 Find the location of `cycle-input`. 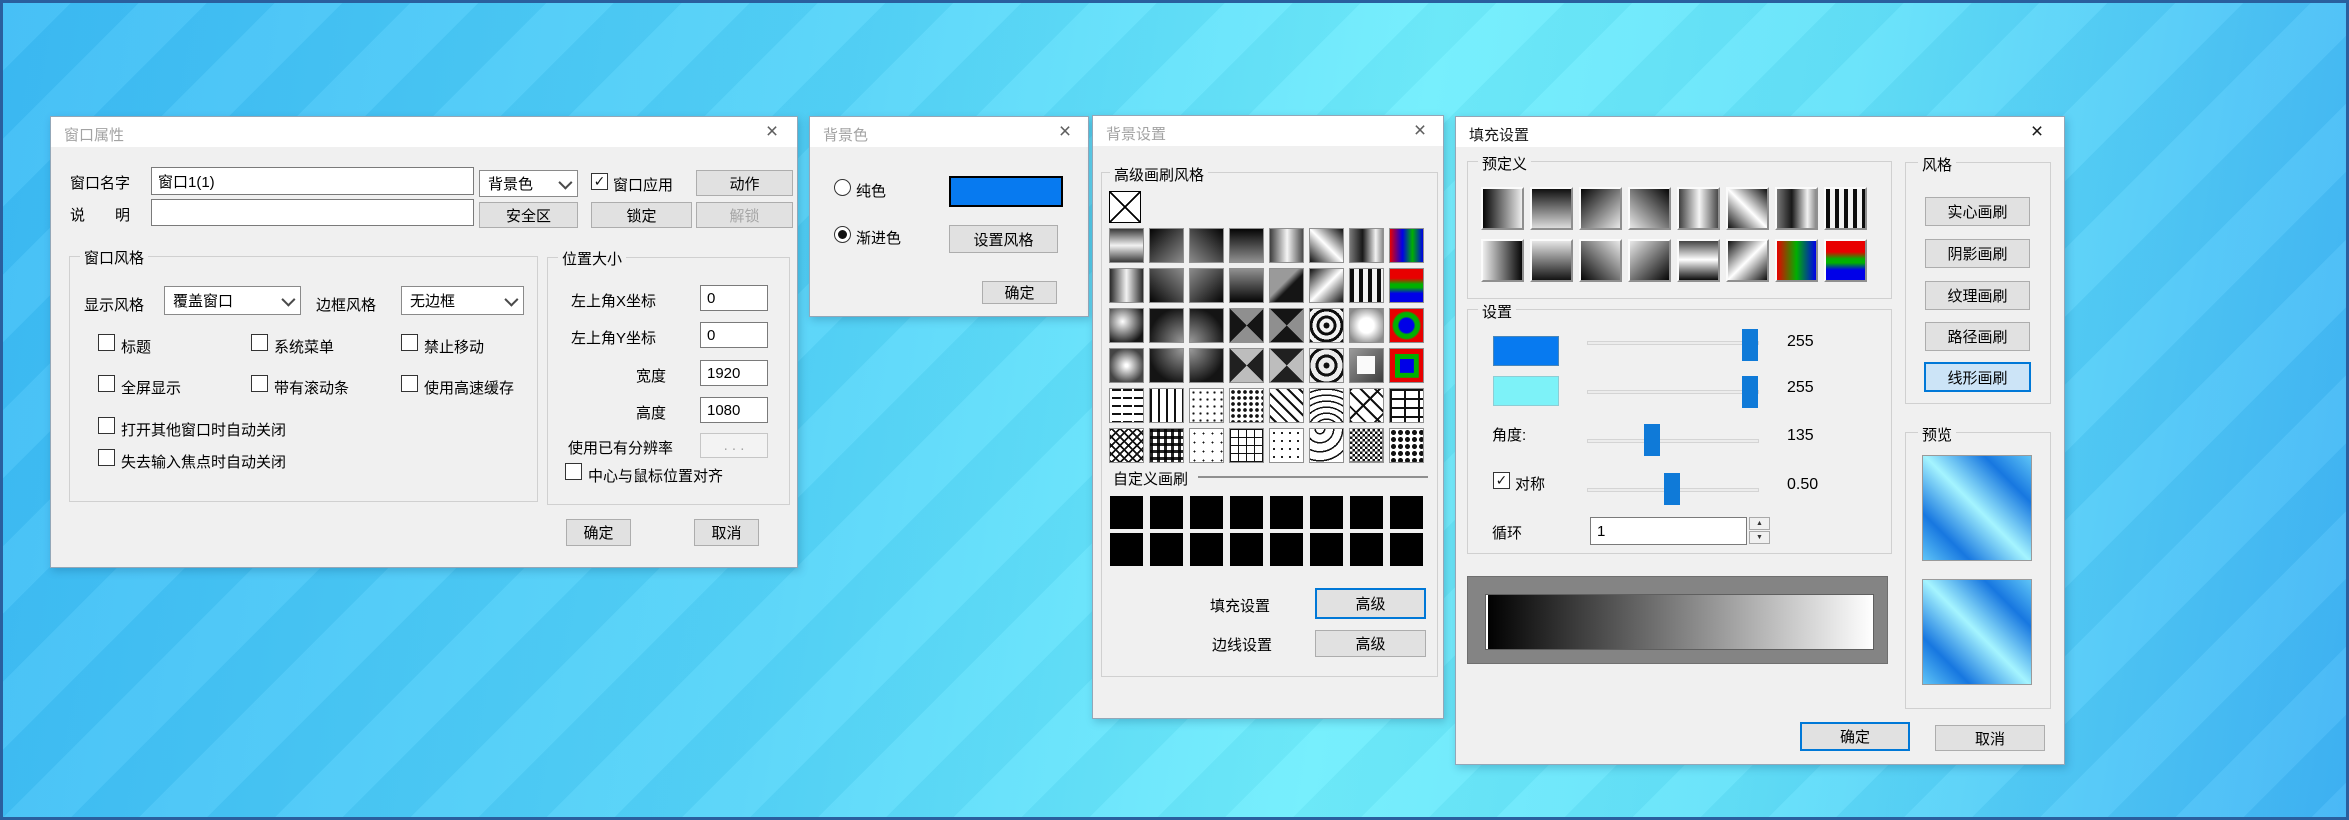

cycle-input is located at coordinates (1668, 531).